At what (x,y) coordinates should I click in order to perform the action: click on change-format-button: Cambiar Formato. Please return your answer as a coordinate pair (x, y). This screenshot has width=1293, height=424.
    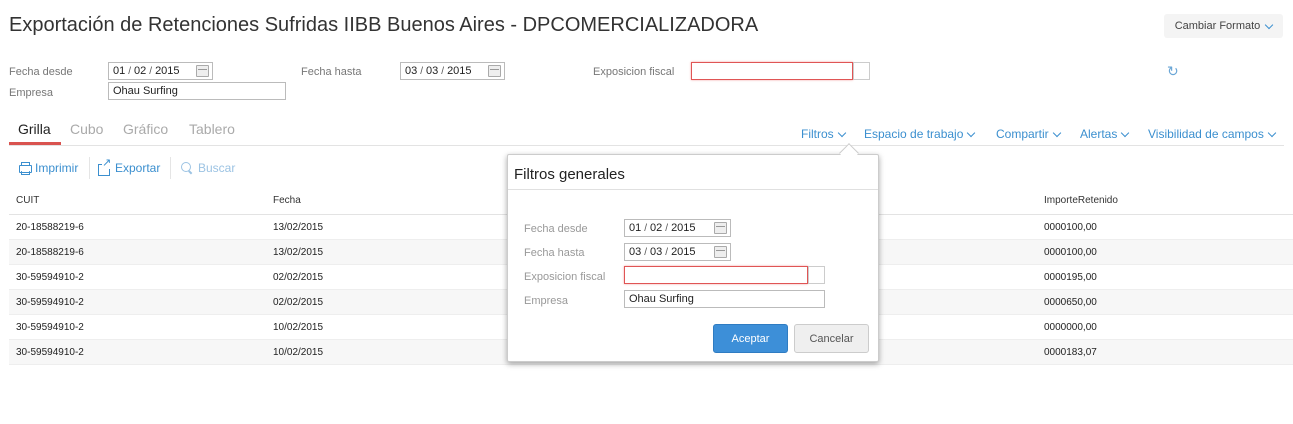
    Looking at the image, I should click on (1223, 26).